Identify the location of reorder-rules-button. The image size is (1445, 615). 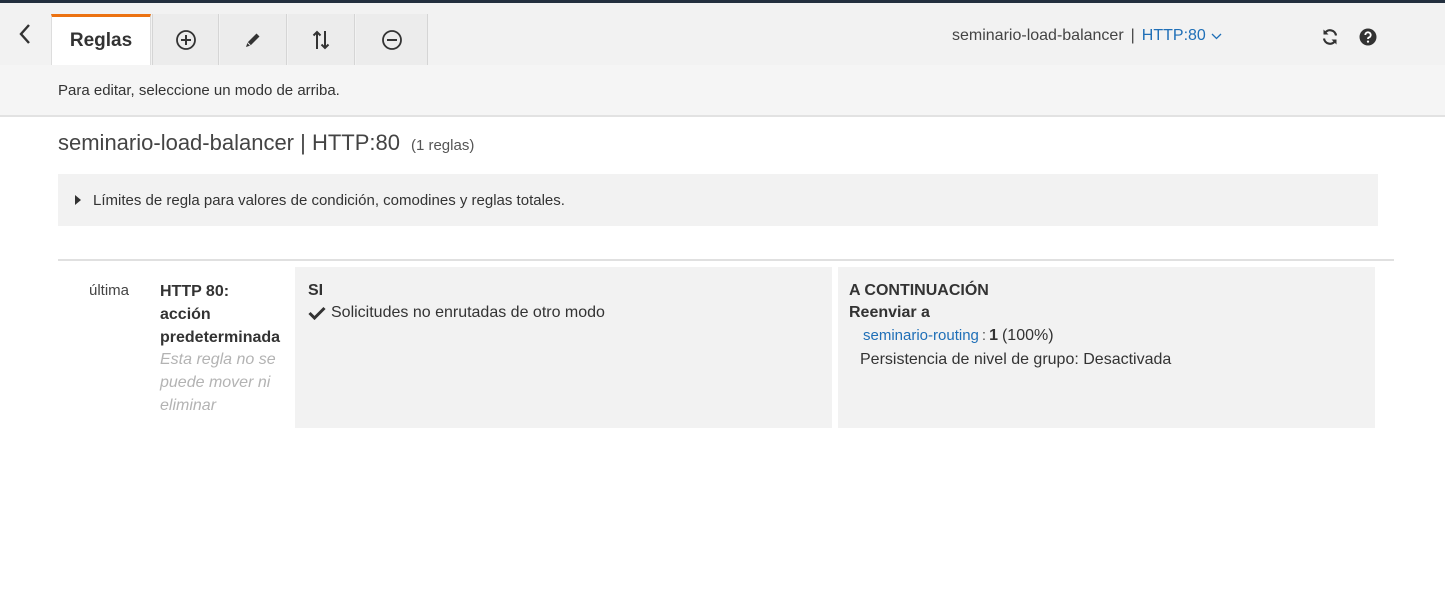
(321, 39).